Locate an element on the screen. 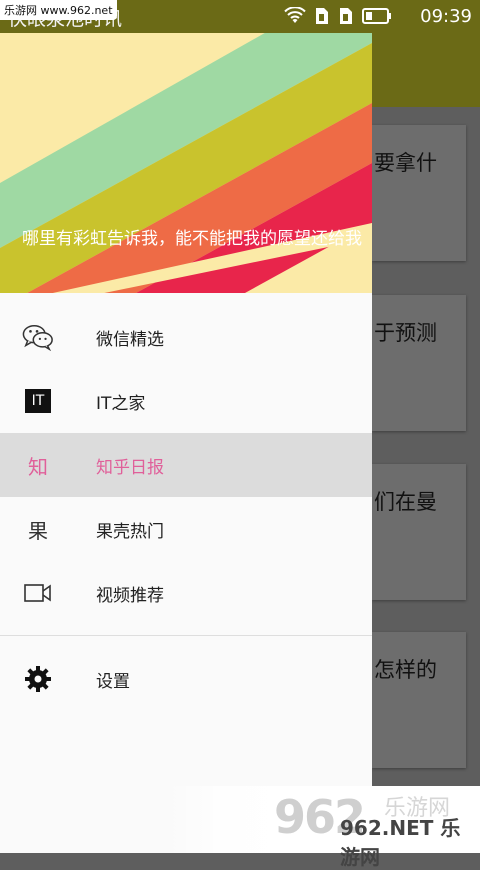  watermark-site-url: 962.NET 乐游网 is located at coordinates (400, 842).